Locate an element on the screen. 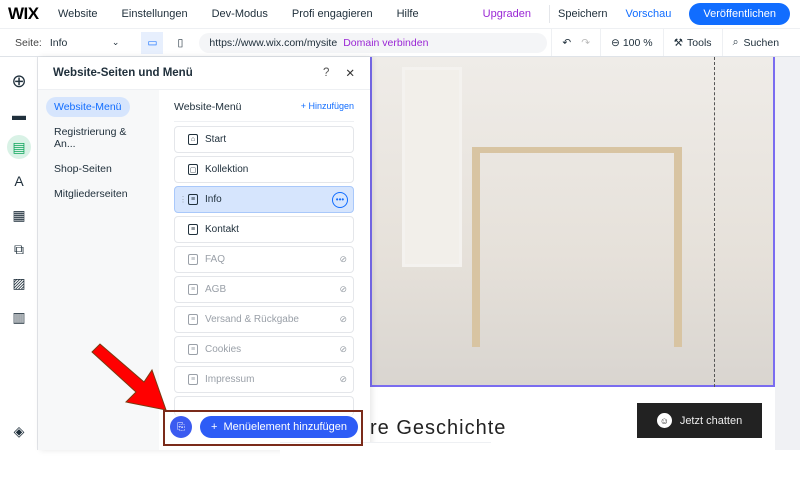 The width and height of the screenshot is (800, 483). mobile-icon: ▯ is located at coordinates (180, 43).